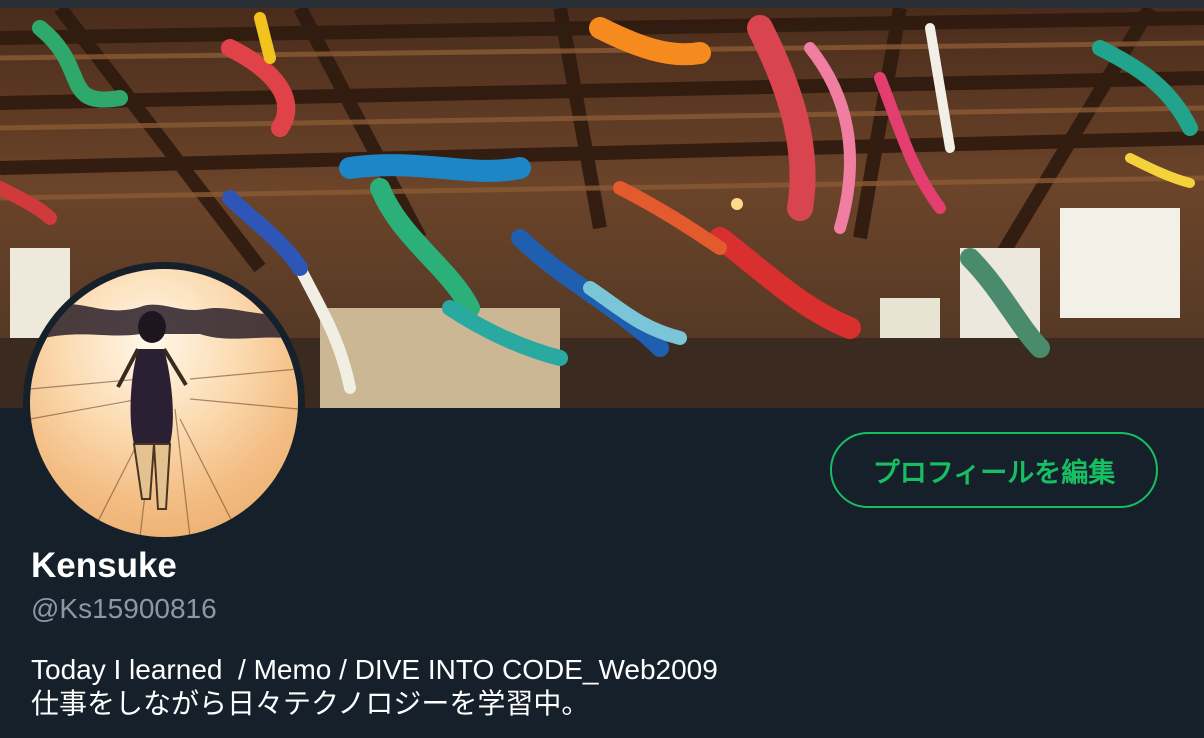 This screenshot has height=738, width=1204. Describe the element at coordinates (124, 608) in the screenshot. I see `profile-handle: @Ks15900816` at that location.